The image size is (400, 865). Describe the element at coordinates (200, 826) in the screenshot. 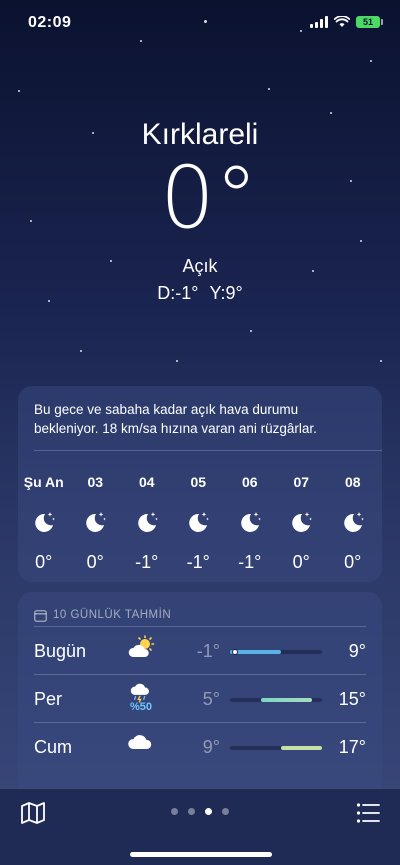

I see `bottom-toolbar` at that location.